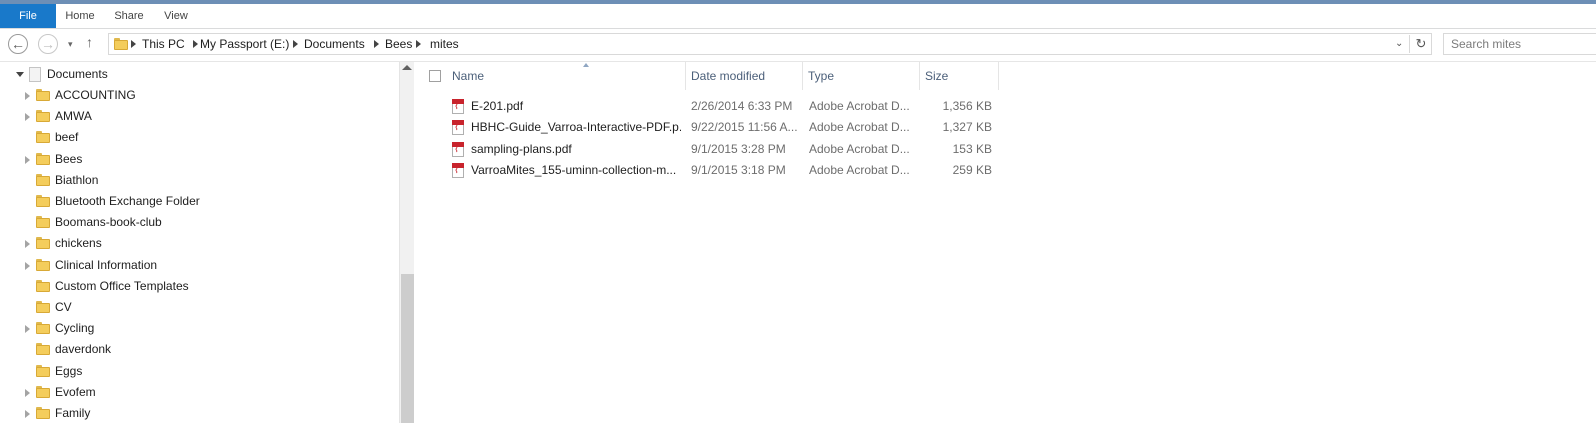  What do you see at coordinates (63, 307) in the screenshot?
I see `sidebar-item-label: CV` at bounding box center [63, 307].